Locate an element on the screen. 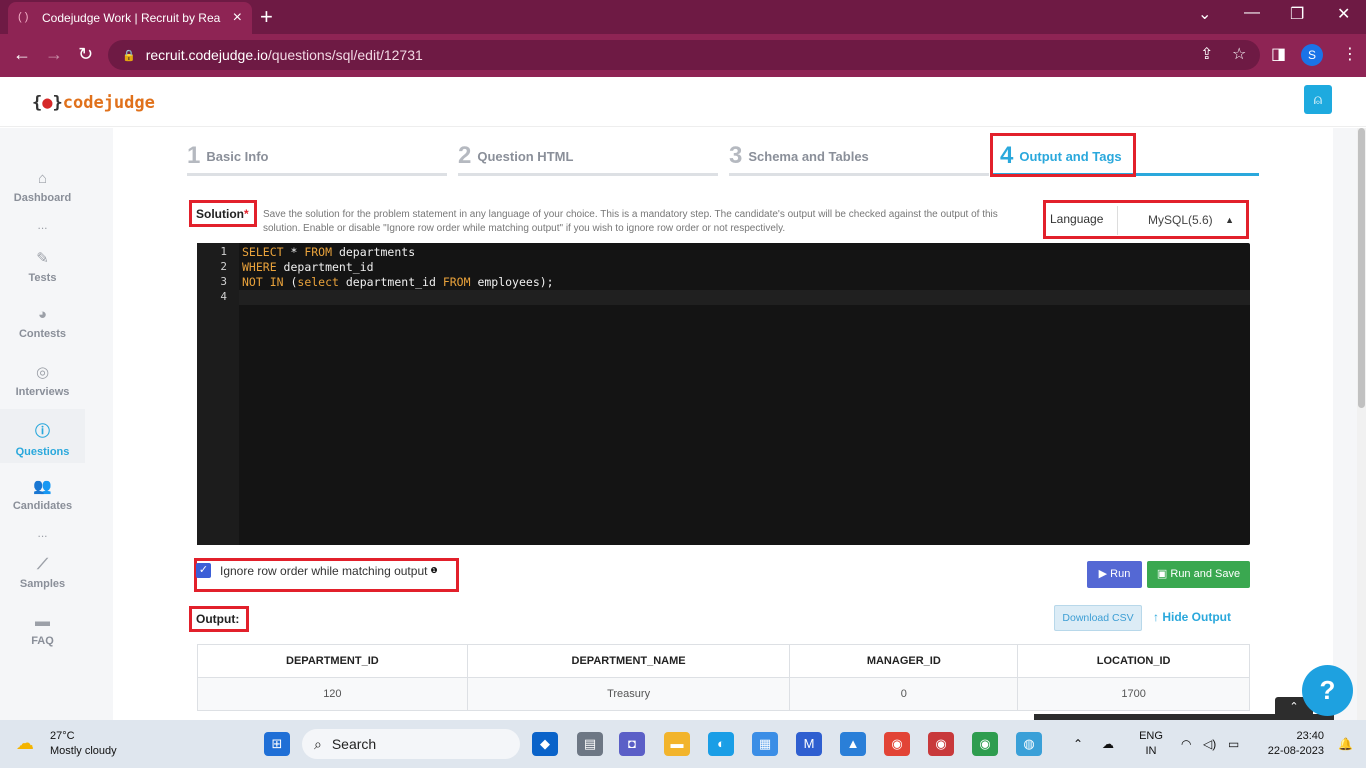 The image size is (1366, 768). chrome-icon: ◉ is located at coordinates (897, 744).